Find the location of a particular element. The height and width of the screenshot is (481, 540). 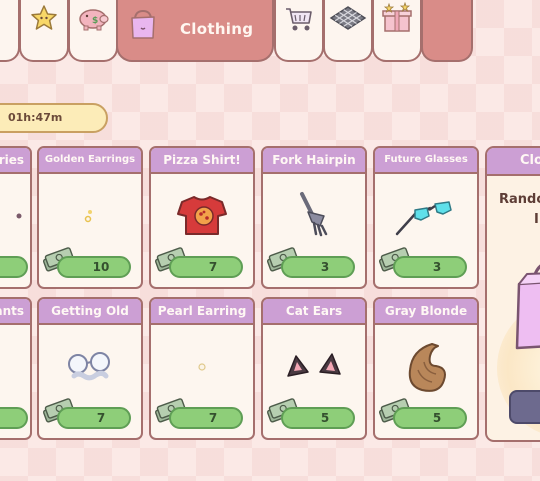

tab-furniture is located at coordinates (299, 31).